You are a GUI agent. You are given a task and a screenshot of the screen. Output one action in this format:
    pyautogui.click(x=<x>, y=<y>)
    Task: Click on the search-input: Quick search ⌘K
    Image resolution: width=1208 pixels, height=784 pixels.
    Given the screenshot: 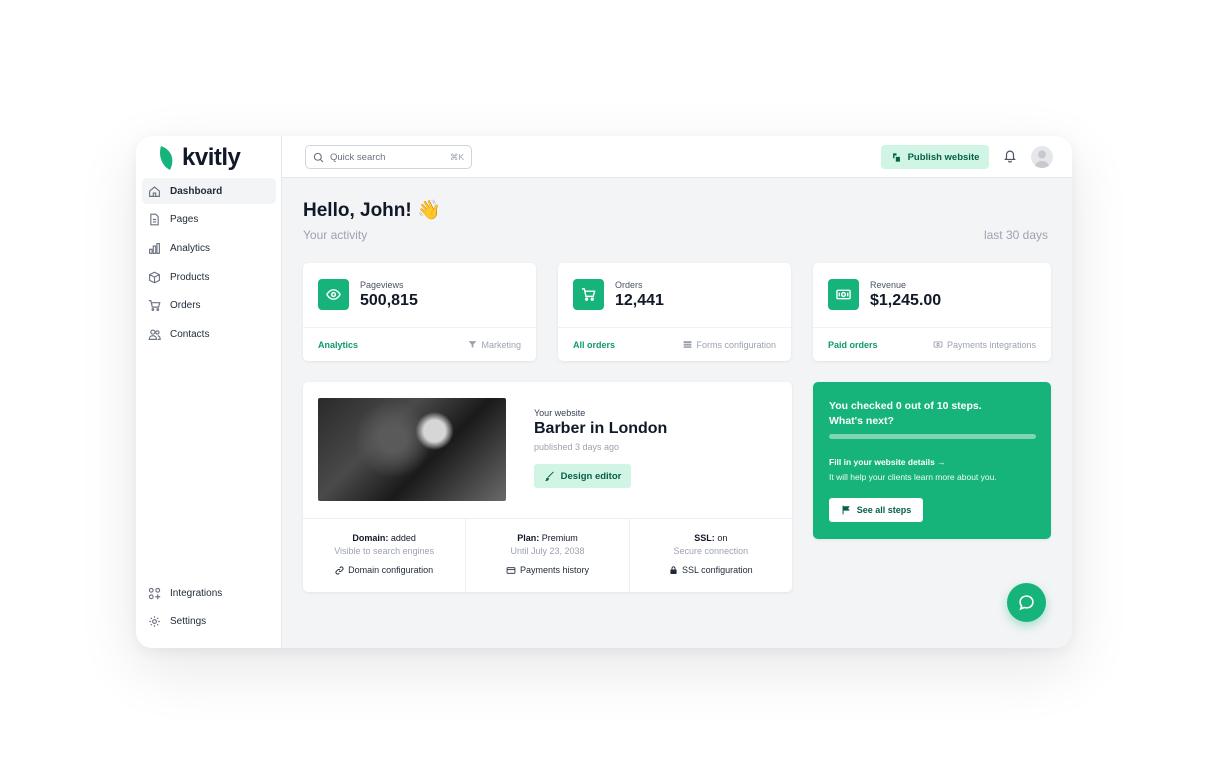 What is the action you would take?
    pyautogui.click(x=388, y=157)
    